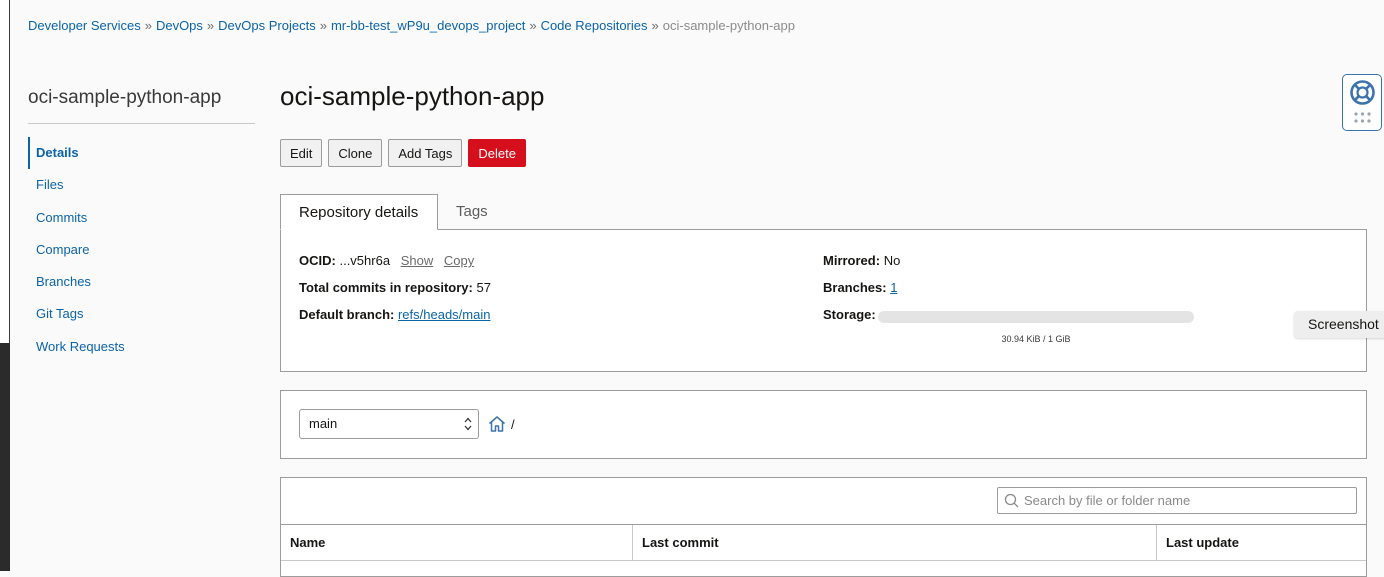  What do you see at coordinates (1036, 339) in the screenshot?
I see `storage-usage-text: 30.94 KiB / 1 GiB` at bounding box center [1036, 339].